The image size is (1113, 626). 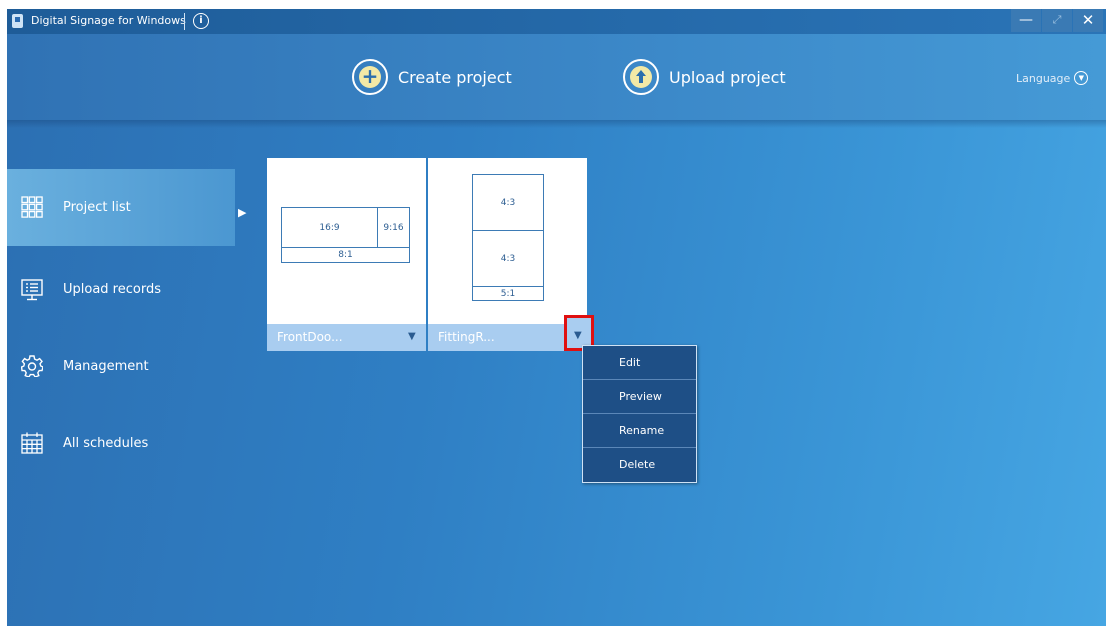 I want to click on menu-item-preview: Preview, so click(x=639, y=397).